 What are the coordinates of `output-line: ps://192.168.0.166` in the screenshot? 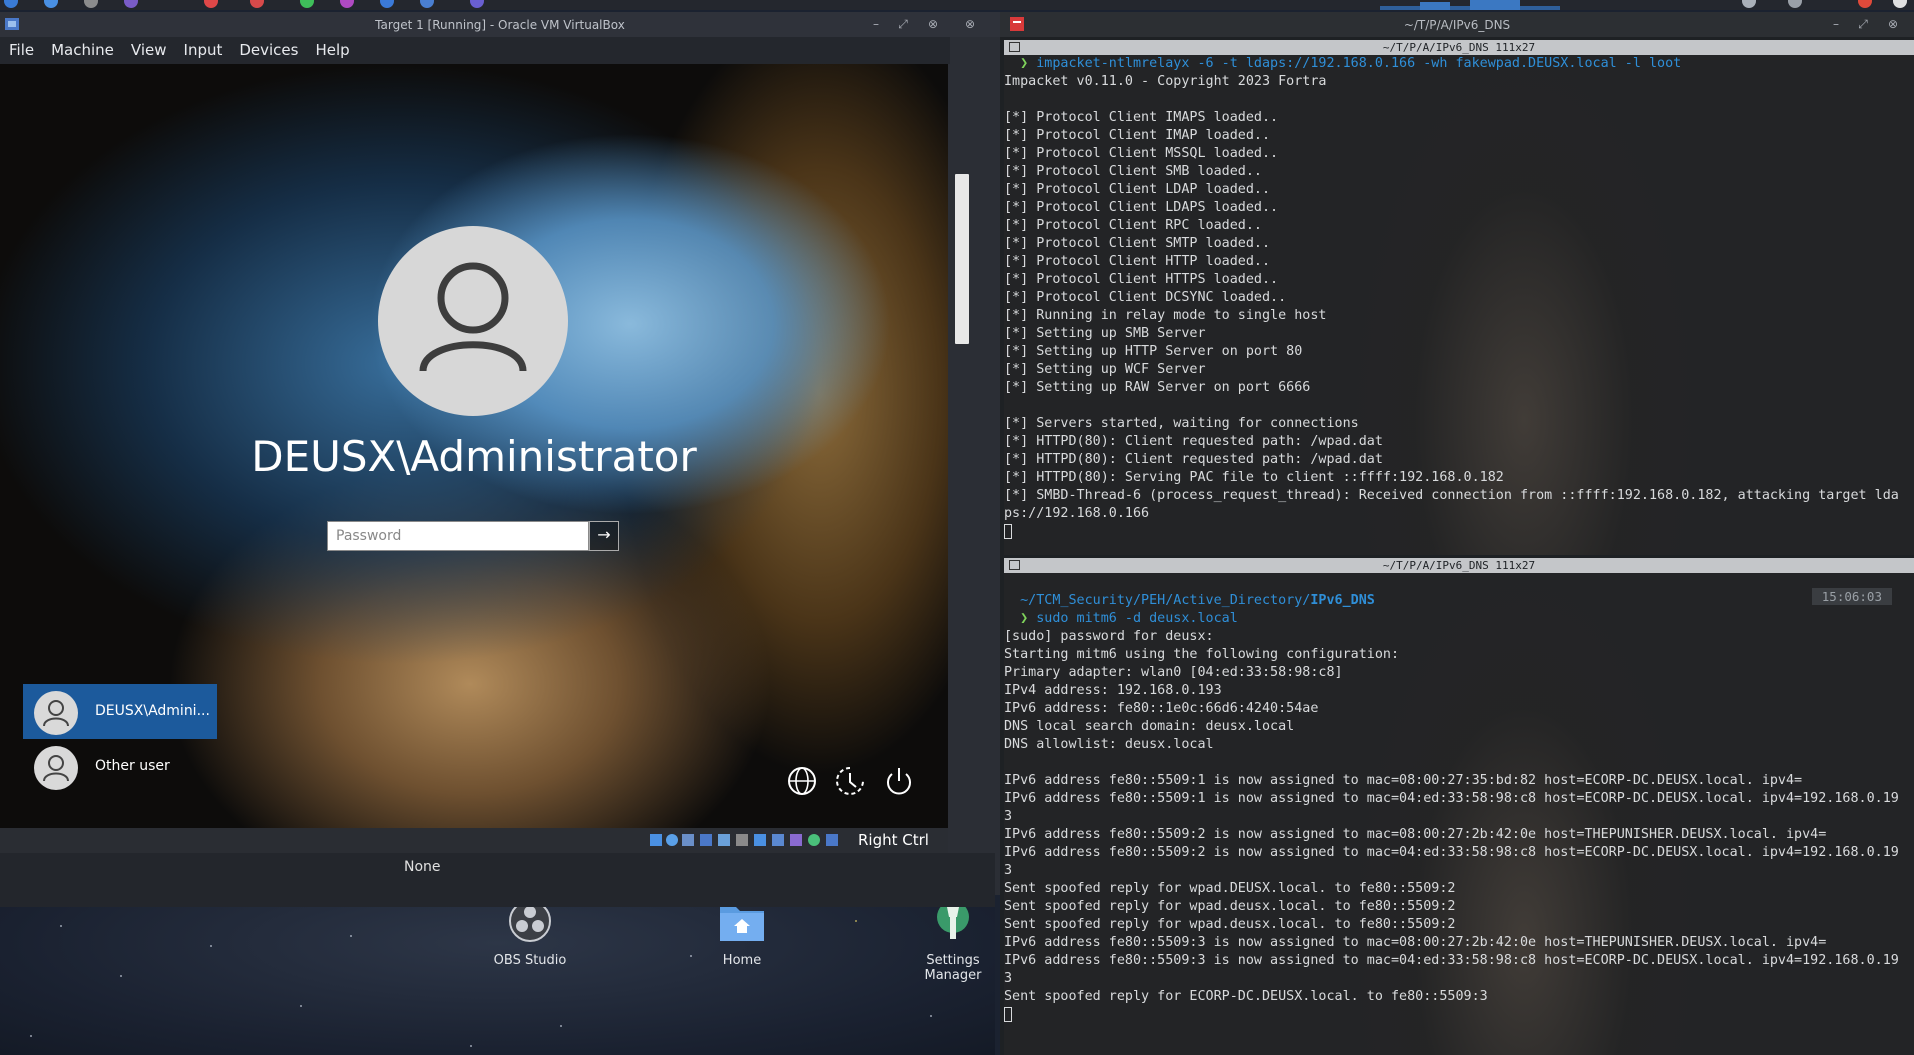 It's located at (1077, 513).